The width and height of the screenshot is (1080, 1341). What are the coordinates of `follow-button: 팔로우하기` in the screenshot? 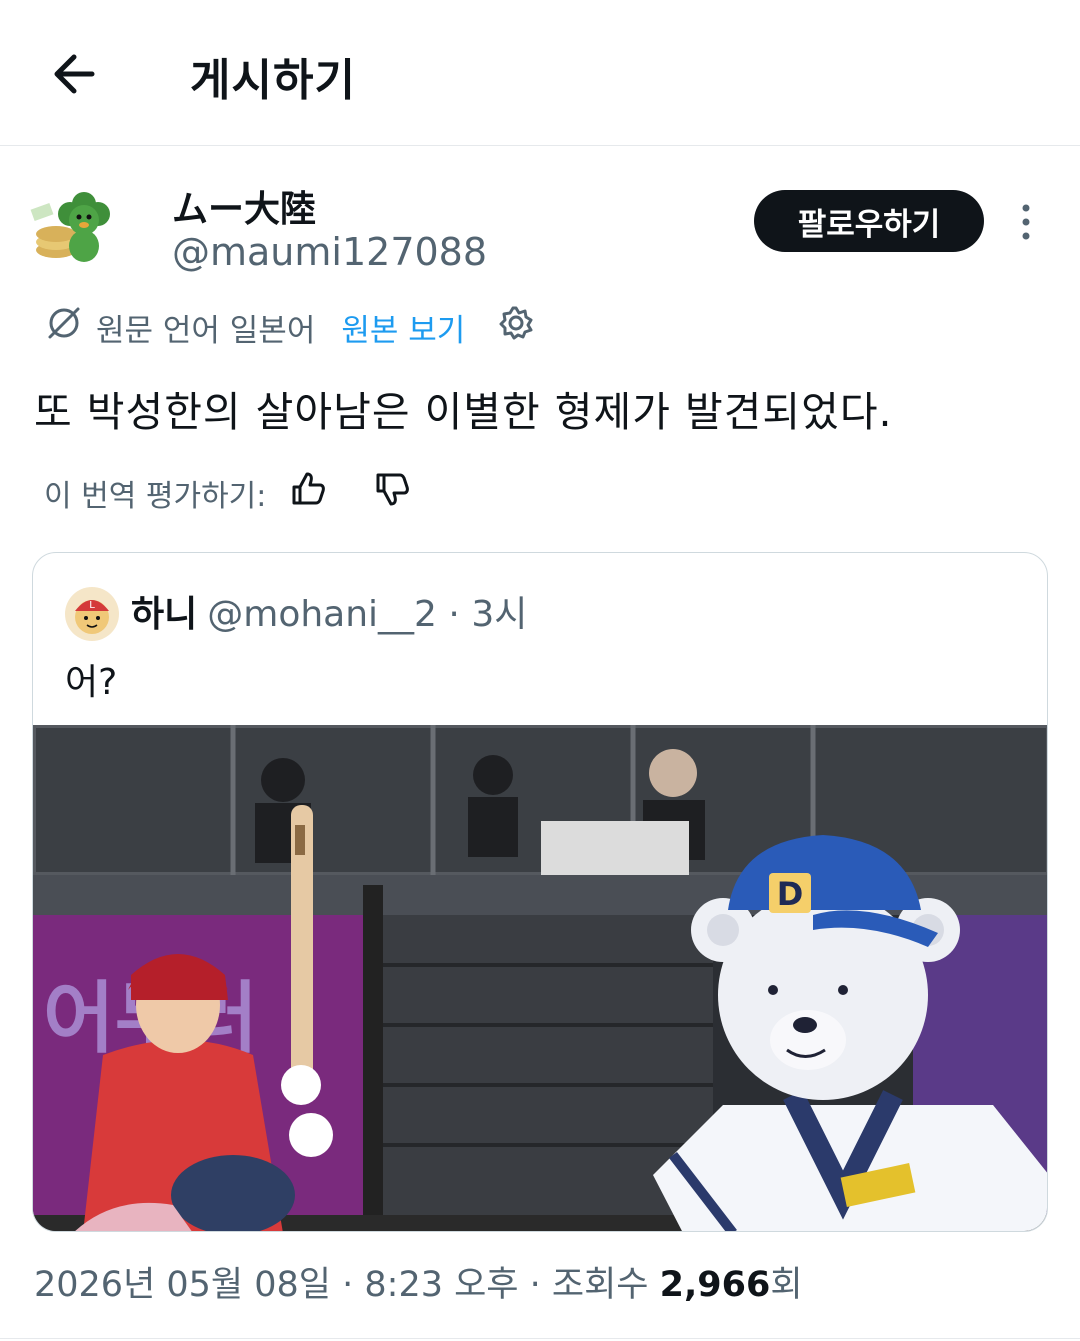 It's located at (869, 221).